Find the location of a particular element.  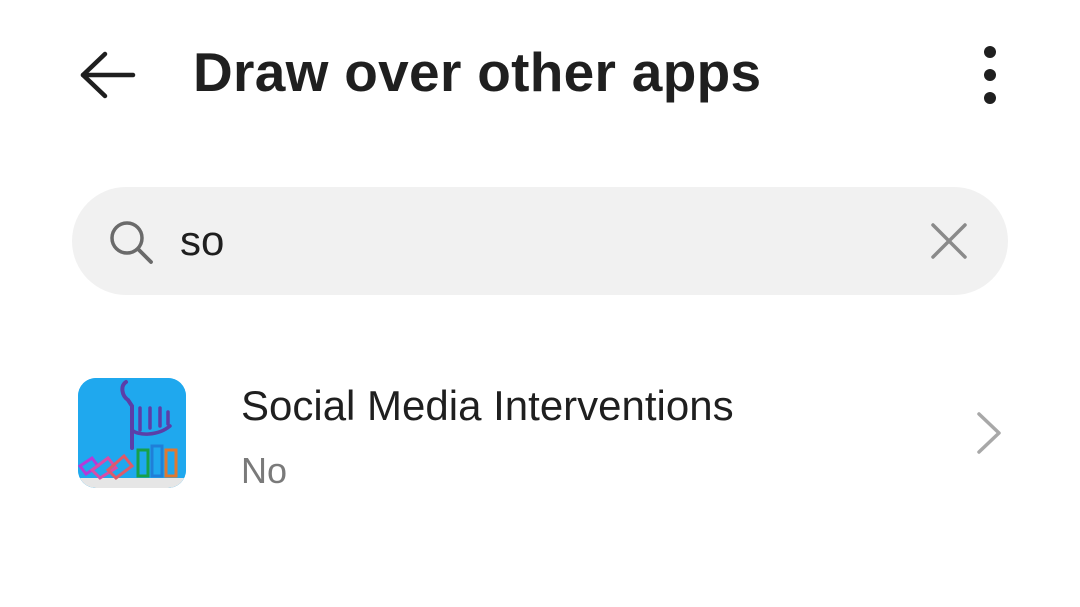

page-title: Draw over other apps is located at coordinates (477, 72).